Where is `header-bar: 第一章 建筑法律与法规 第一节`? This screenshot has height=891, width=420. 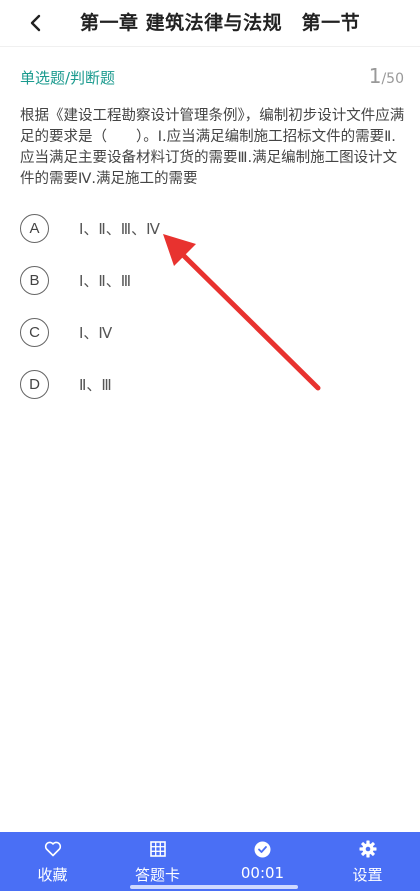
header-bar: 第一章 建筑法律与法规 第一节 is located at coordinates (210, 23).